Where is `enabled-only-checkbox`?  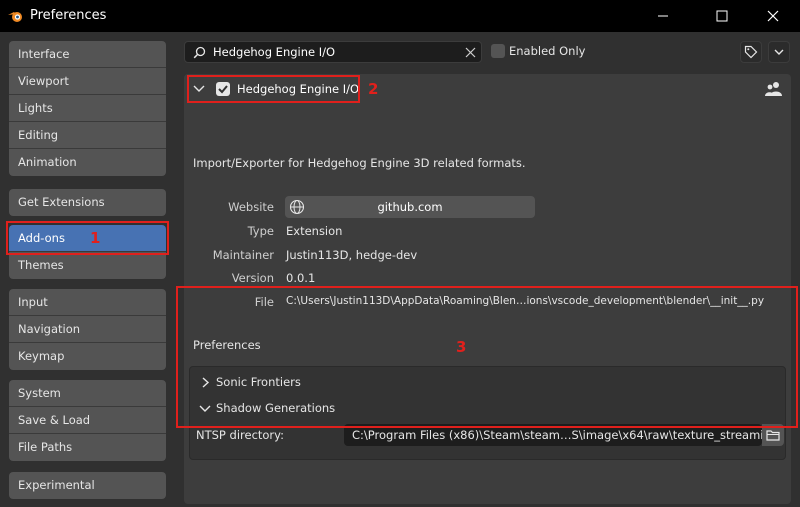
enabled-only-checkbox is located at coordinates (498, 51).